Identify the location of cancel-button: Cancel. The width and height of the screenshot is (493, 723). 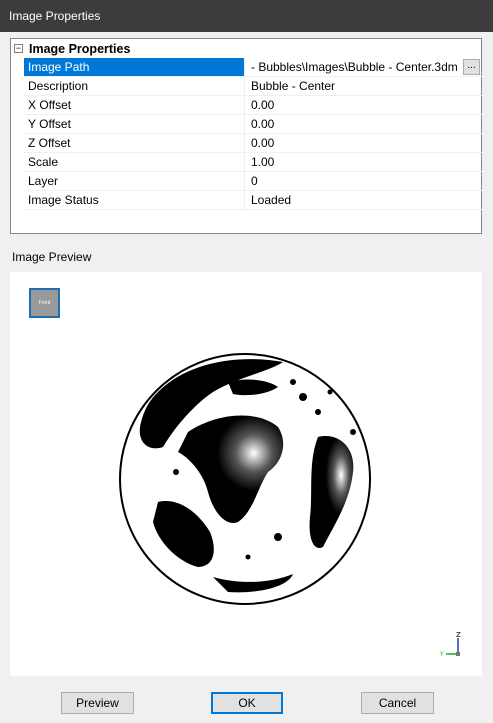
(397, 703).